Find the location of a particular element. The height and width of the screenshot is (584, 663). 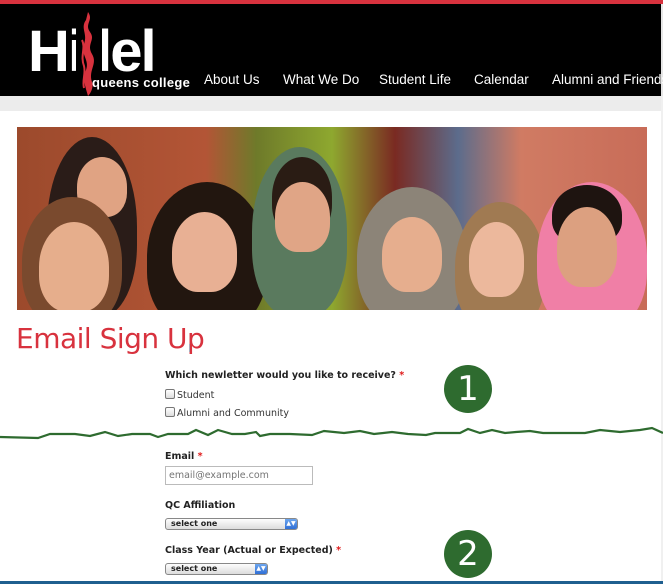

newsletter-option-student: Student is located at coordinates (189, 395).